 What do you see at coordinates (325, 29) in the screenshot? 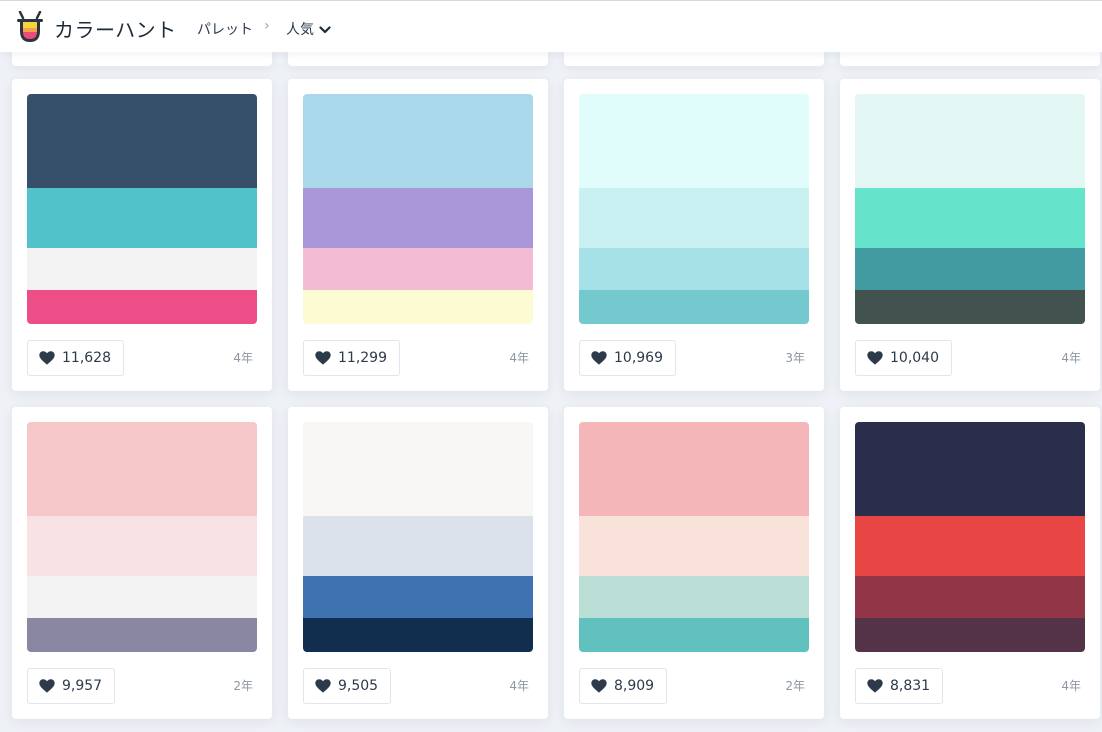
I see `chevron-down-icon` at bounding box center [325, 29].